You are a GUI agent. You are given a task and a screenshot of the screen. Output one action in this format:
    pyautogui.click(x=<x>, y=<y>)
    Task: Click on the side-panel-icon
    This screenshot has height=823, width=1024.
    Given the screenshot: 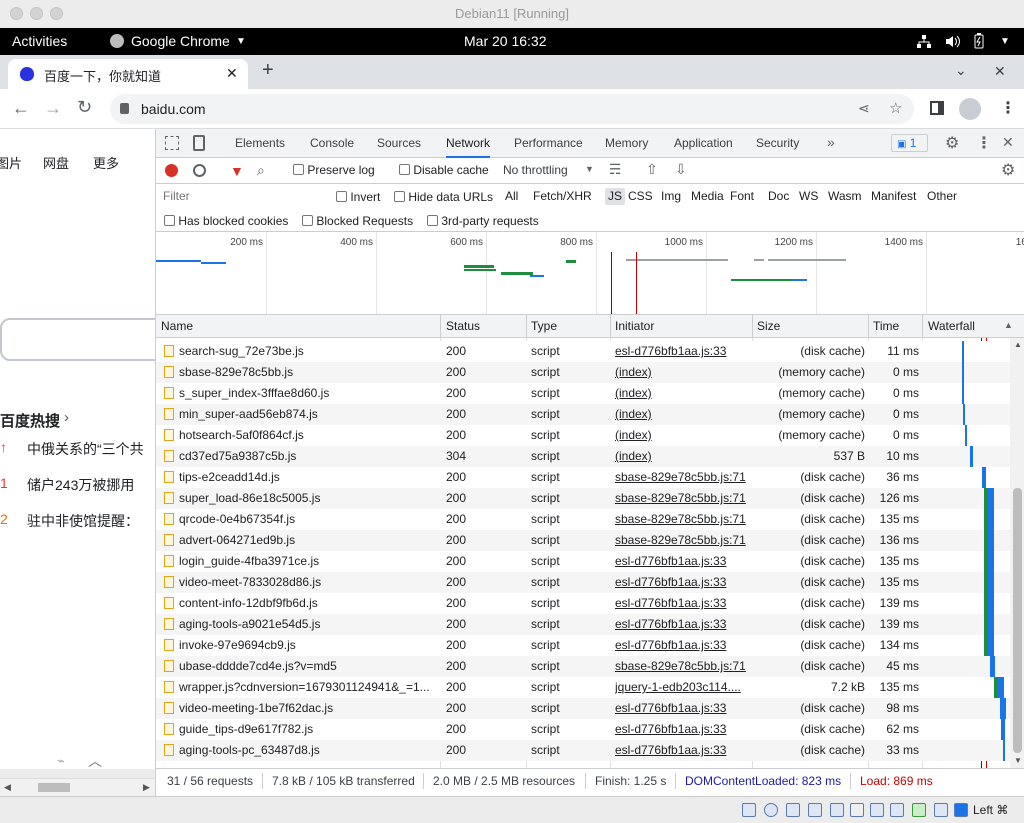 What is the action you would take?
    pyautogui.click(x=937, y=108)
    